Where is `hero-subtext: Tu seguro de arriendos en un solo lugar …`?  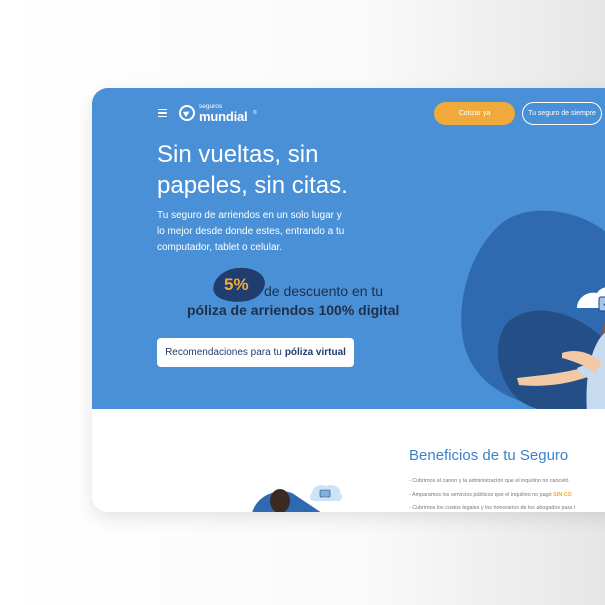
hero-subtext: Tu seguro de arriendos en un solo lugar … is located at coordinates (262, 232).